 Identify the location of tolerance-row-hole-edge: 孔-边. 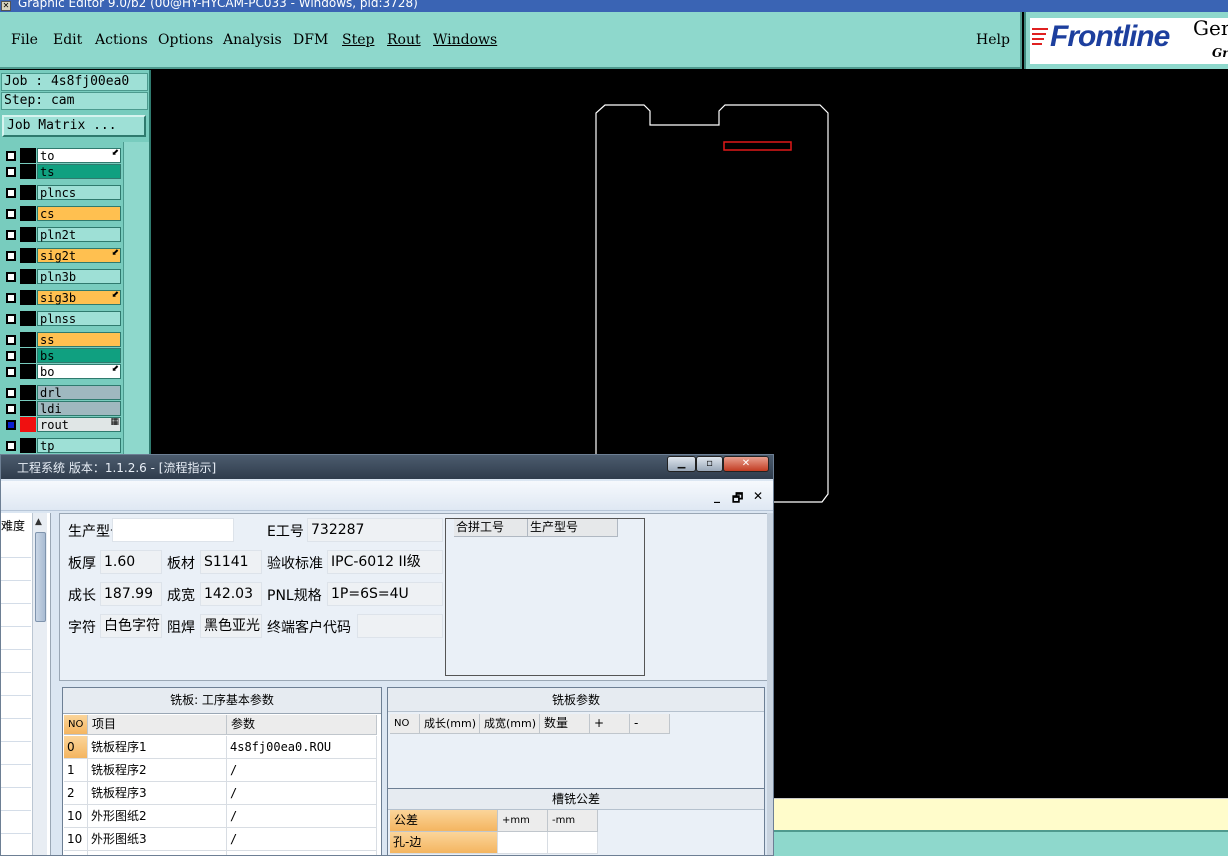
(444, 843).